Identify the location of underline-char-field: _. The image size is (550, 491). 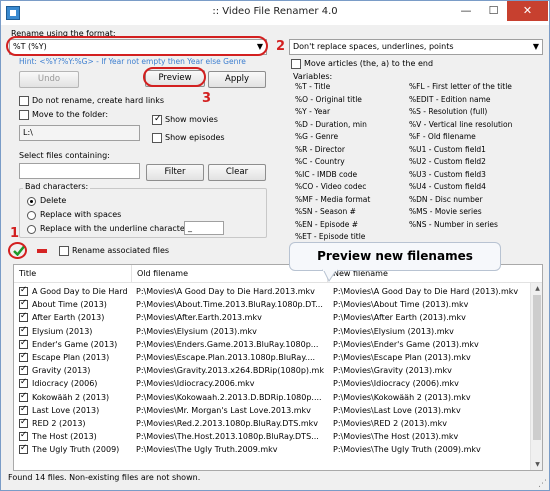
(204, 228).